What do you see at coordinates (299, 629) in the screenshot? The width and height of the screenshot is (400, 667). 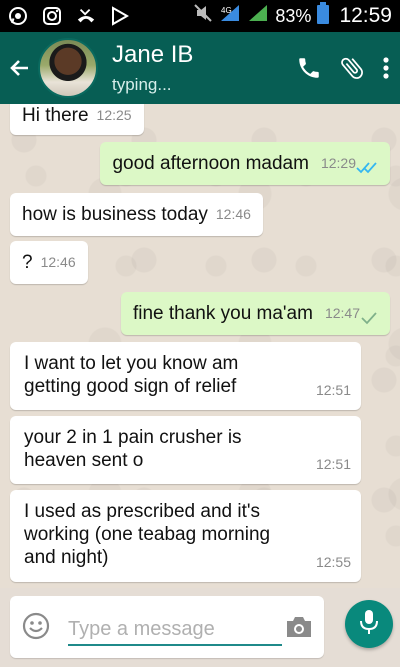 I see `camera-icon` at bounding box center [299, 629].